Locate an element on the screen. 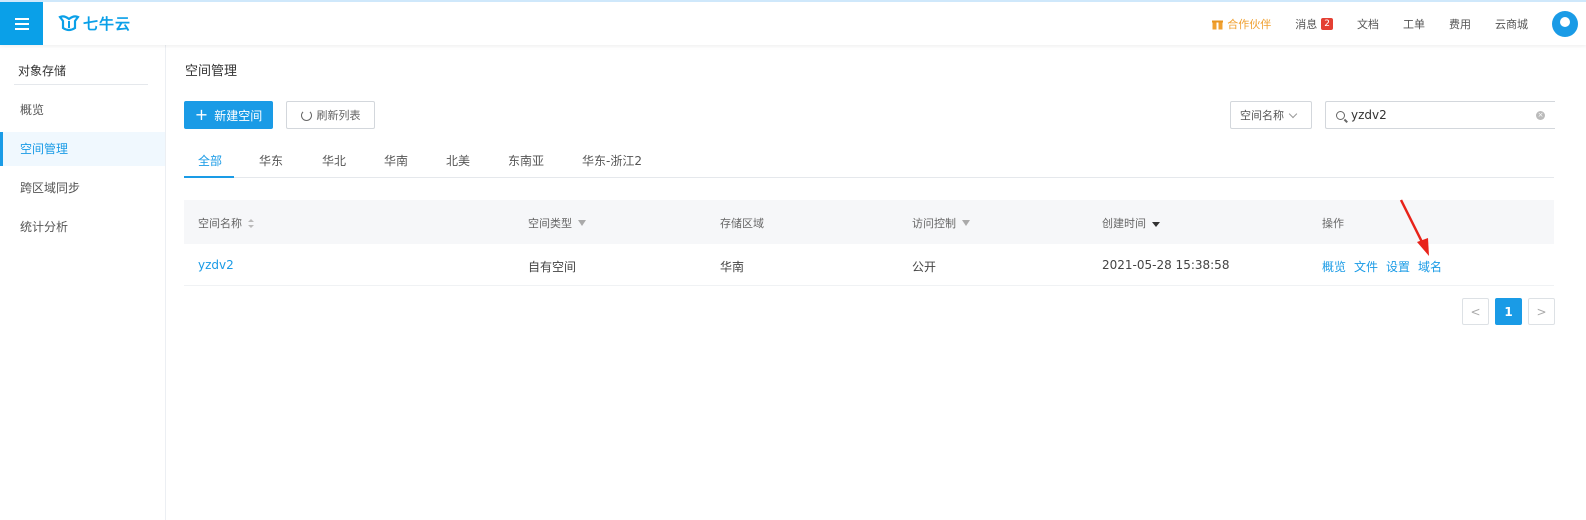  prev-page-button: < is located at coordinates (1475, 311).